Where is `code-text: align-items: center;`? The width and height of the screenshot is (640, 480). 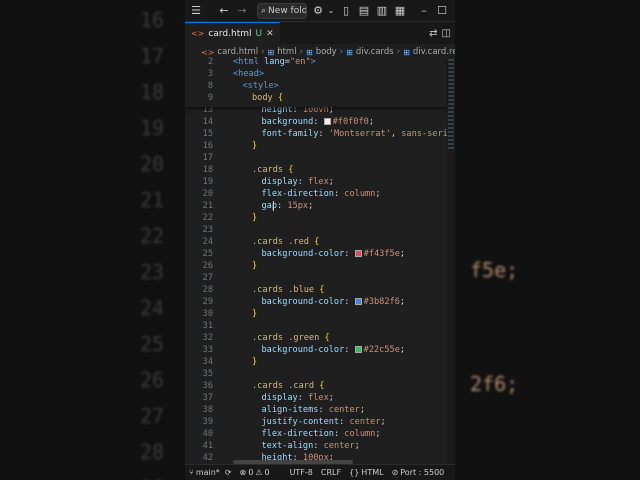 code-text: align-items: center; is located at coordinates (313, 410).